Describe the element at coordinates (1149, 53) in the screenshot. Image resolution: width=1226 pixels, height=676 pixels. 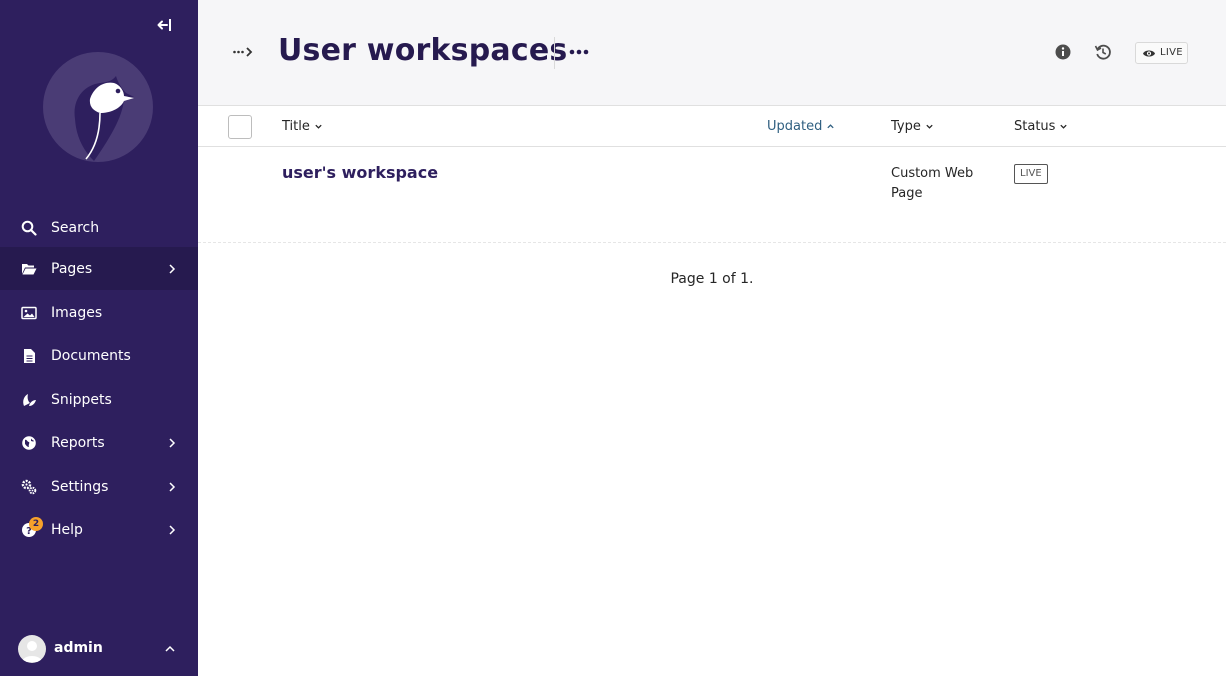
I see `eye-icon` at that location.